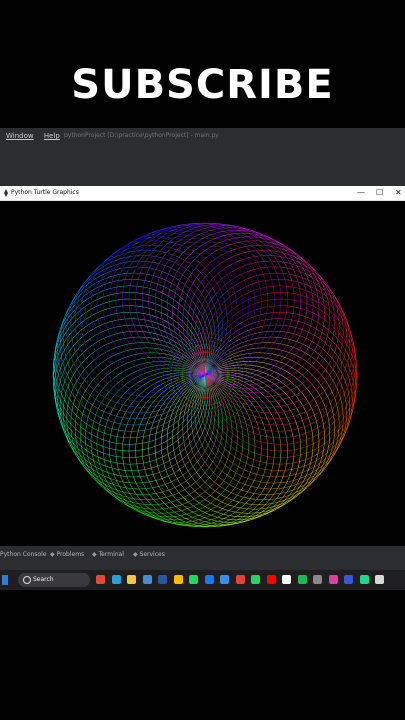  Describe the element at coordinates (43, 579) in the screenshot. I see `search-label: Search` at that location.